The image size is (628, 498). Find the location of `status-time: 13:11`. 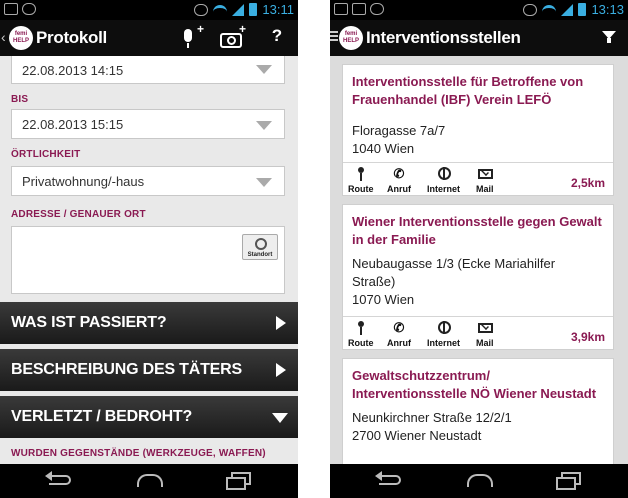

status-time: 13:11 is located at coordinates (278, 9).